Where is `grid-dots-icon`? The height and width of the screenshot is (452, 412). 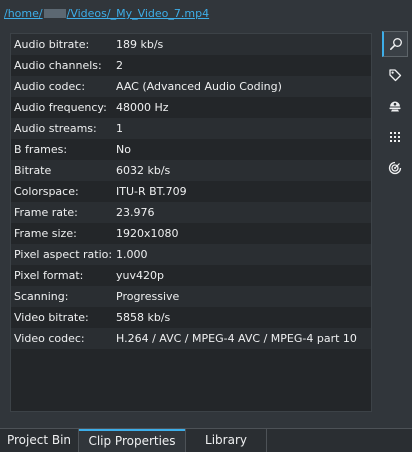 grid-dots-icon is located at coordinates (395, 137).